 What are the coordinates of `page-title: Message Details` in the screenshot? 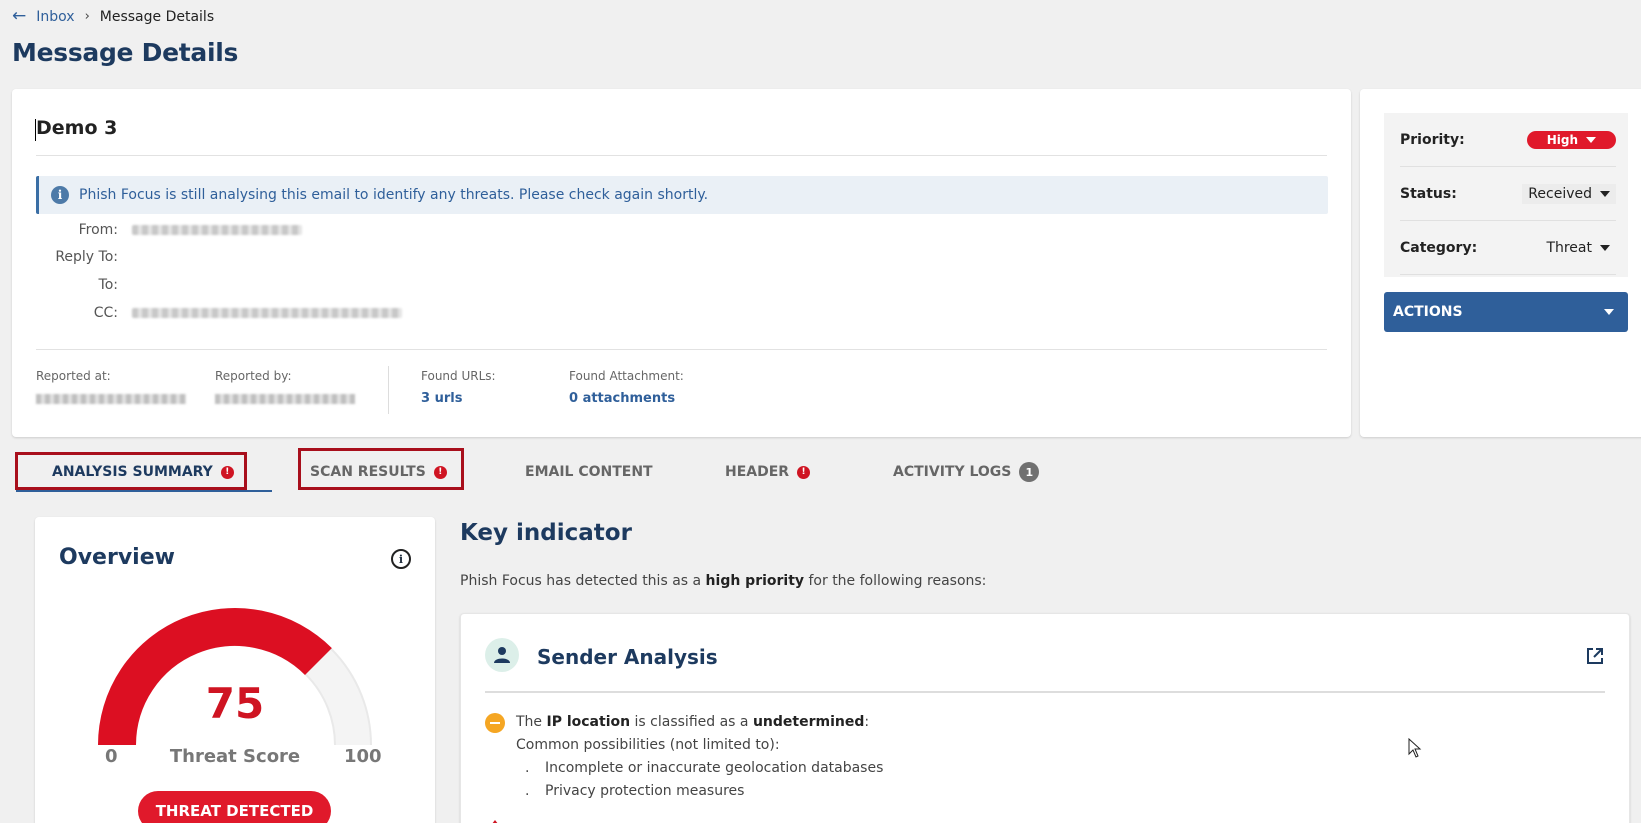 It's located at (125, 52).